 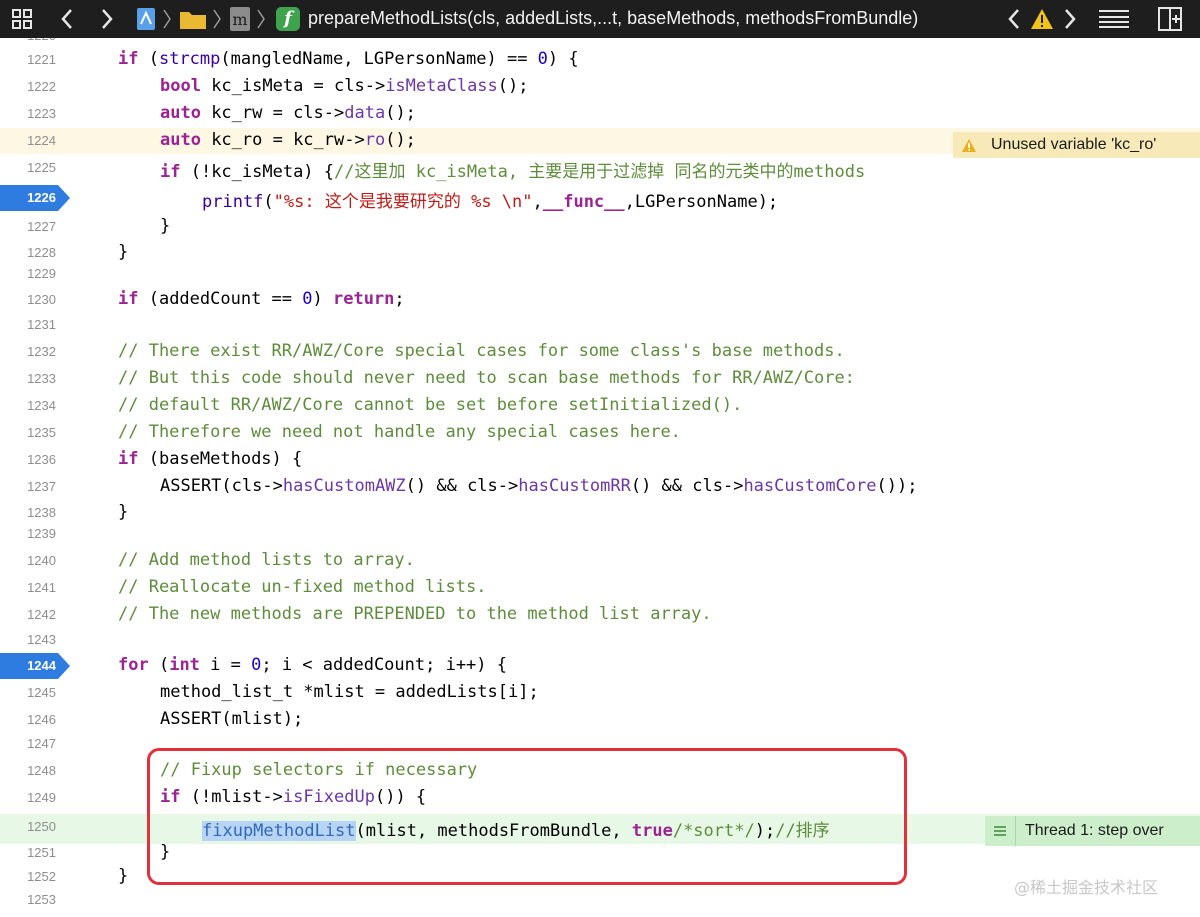 I want to click on line-number: 1229, so click(x=28, y=273).